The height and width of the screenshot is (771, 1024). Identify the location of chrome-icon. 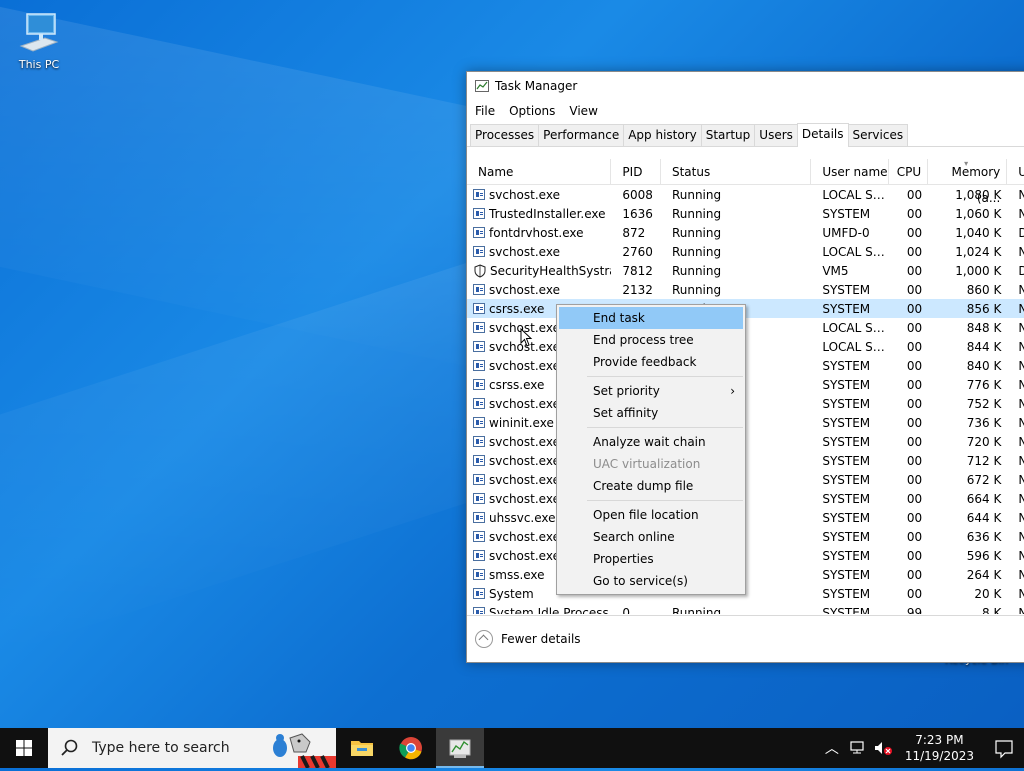
(410, 748).